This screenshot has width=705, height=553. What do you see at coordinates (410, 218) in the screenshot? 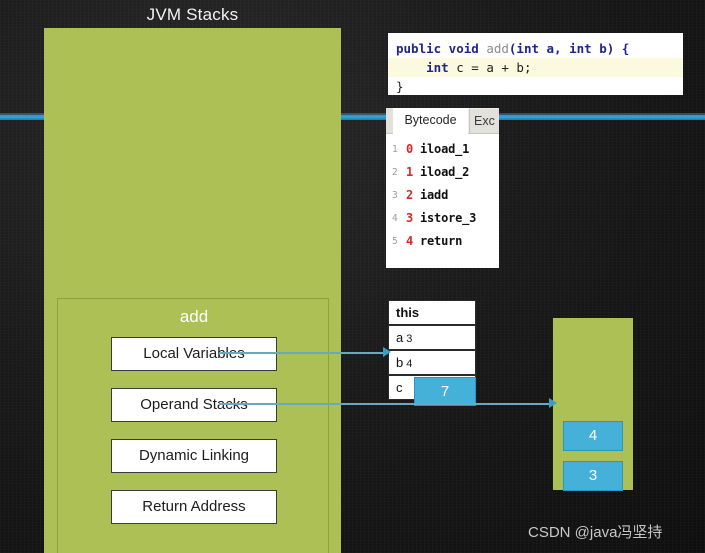
I see `bytecode-offset: 3` at bounding box center [410, 218].